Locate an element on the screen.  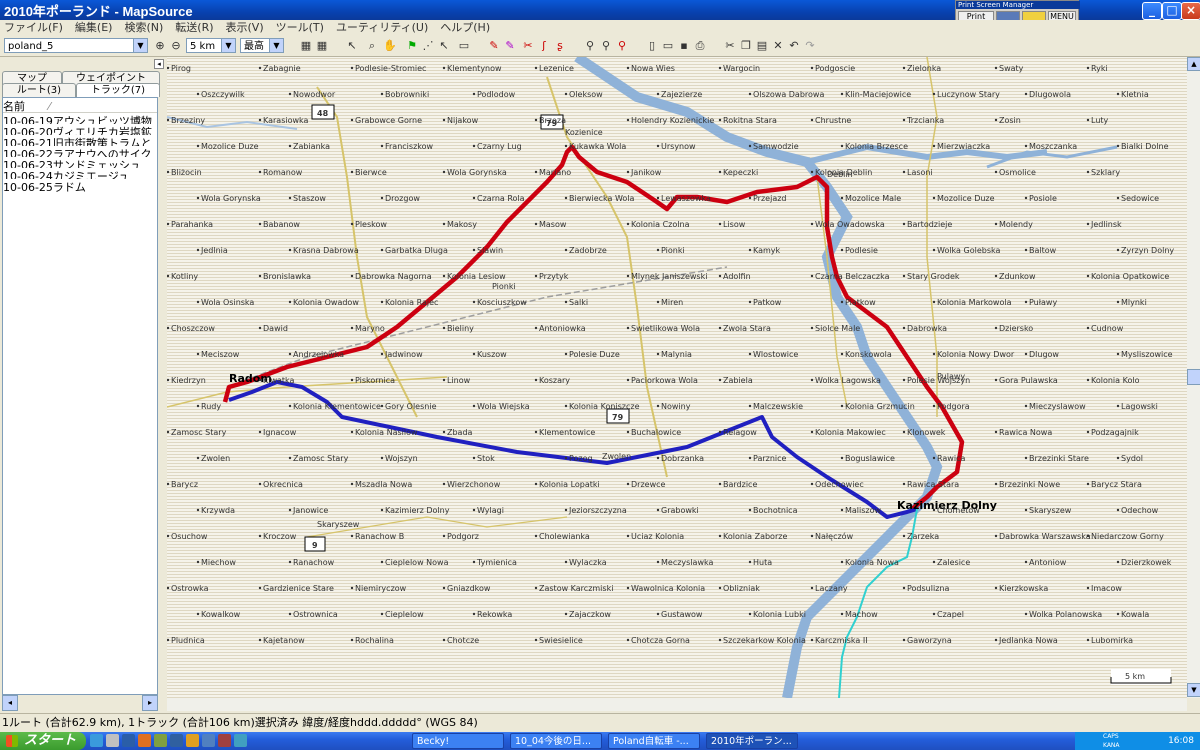
select-tool-icon: ↖ is located at coordinates (352, 46).